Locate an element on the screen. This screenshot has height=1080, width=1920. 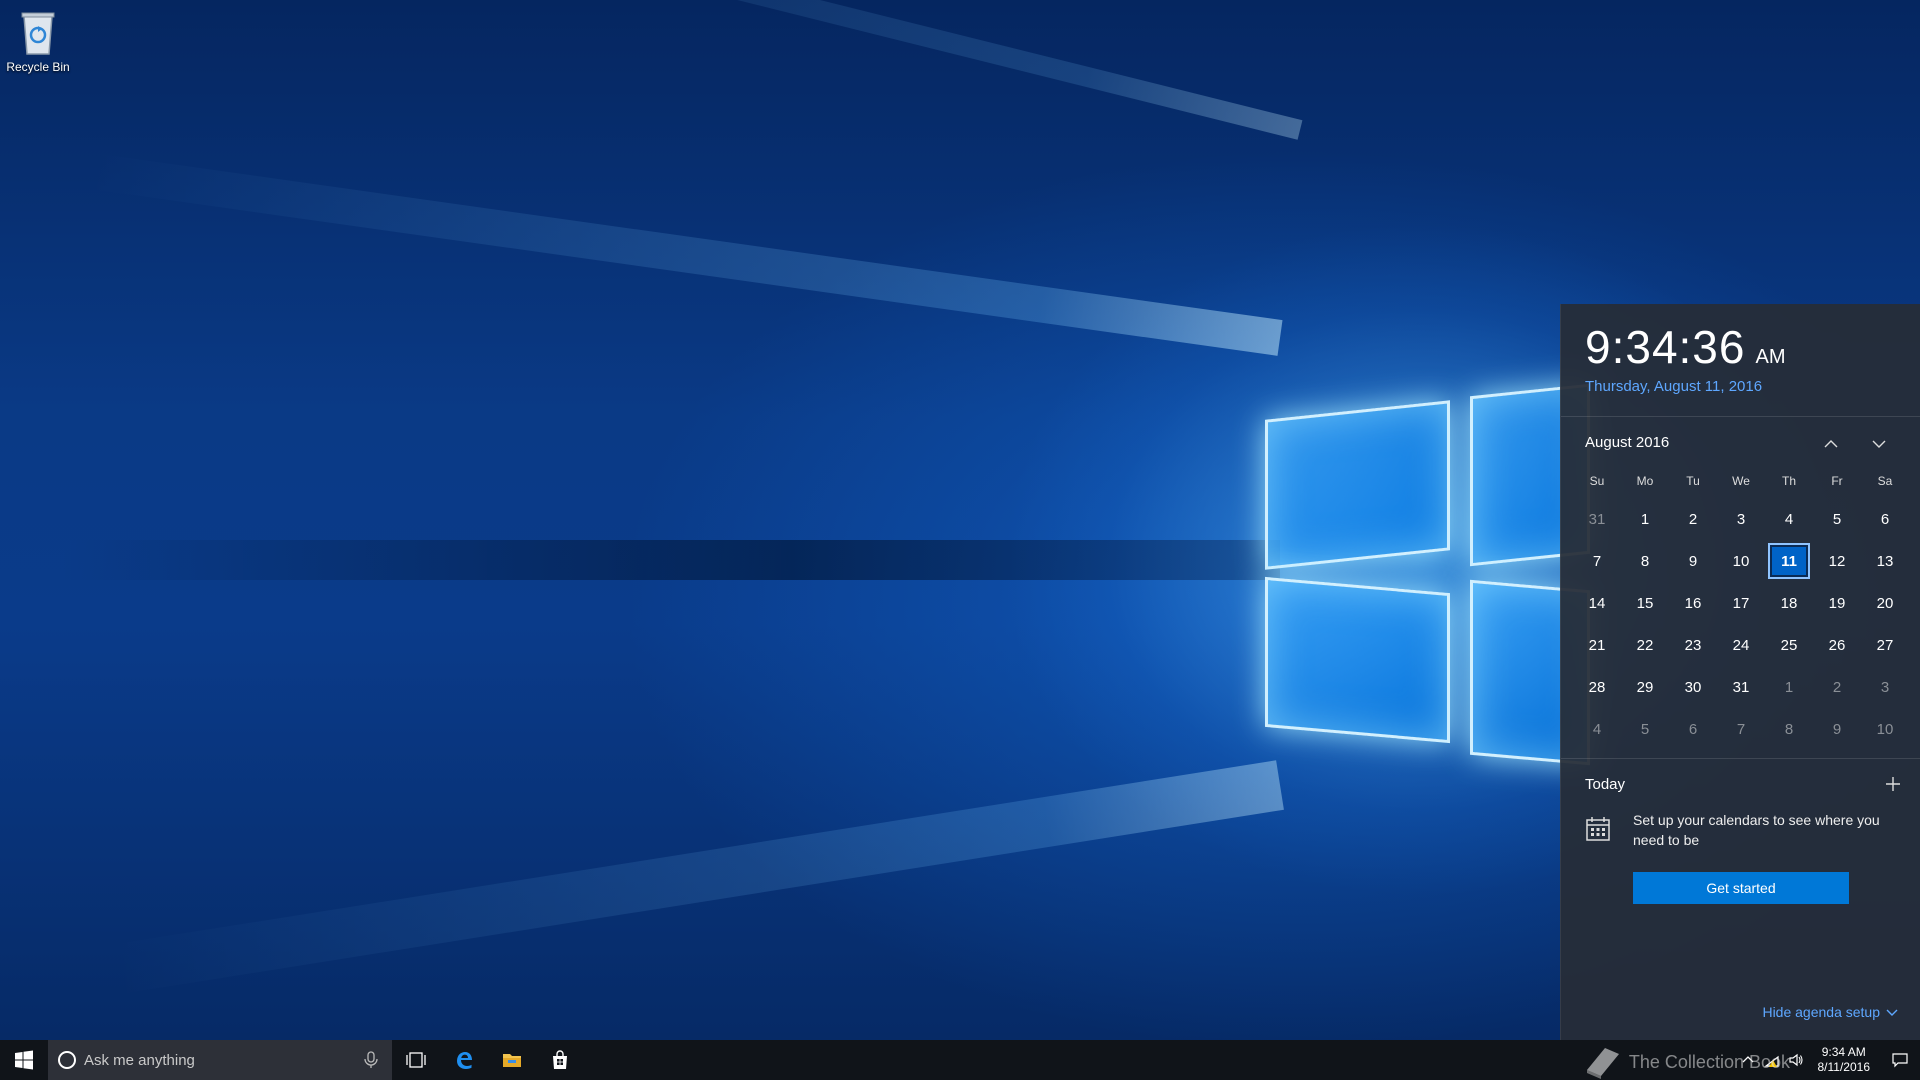
action-center-button is located at coordinates (1900, 1060).